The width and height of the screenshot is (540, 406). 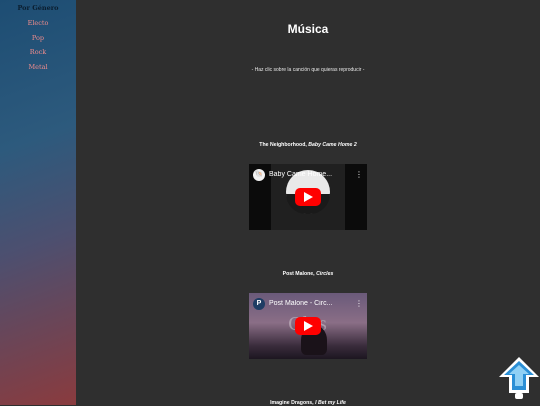 What do you see at coordinates (308, 29) in the screenshot?
I see `page-title: Música` at bounding box center [308, 29].